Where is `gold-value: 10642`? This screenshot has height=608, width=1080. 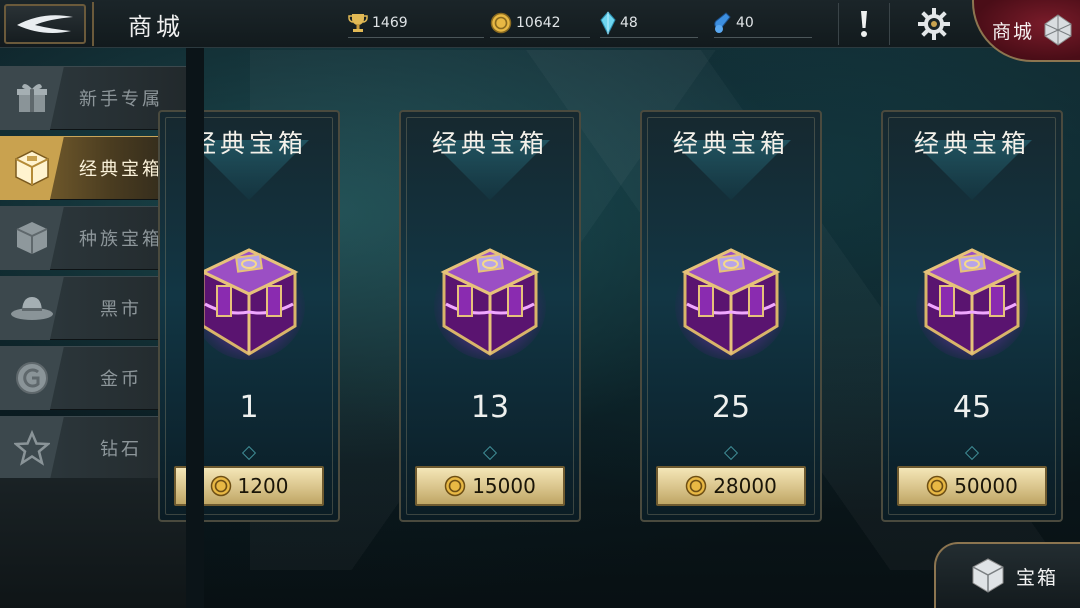
gold-value: 10642 is located at coordinates (538, 23).